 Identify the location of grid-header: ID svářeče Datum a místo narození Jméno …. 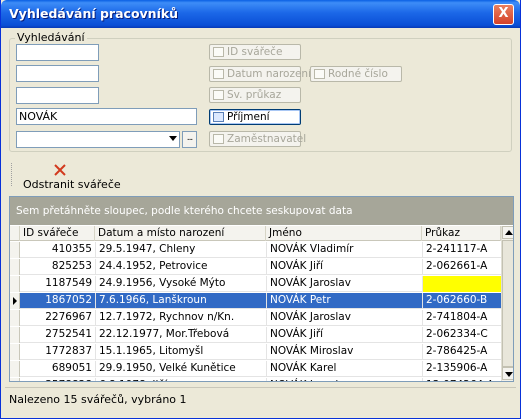
(255, 233).